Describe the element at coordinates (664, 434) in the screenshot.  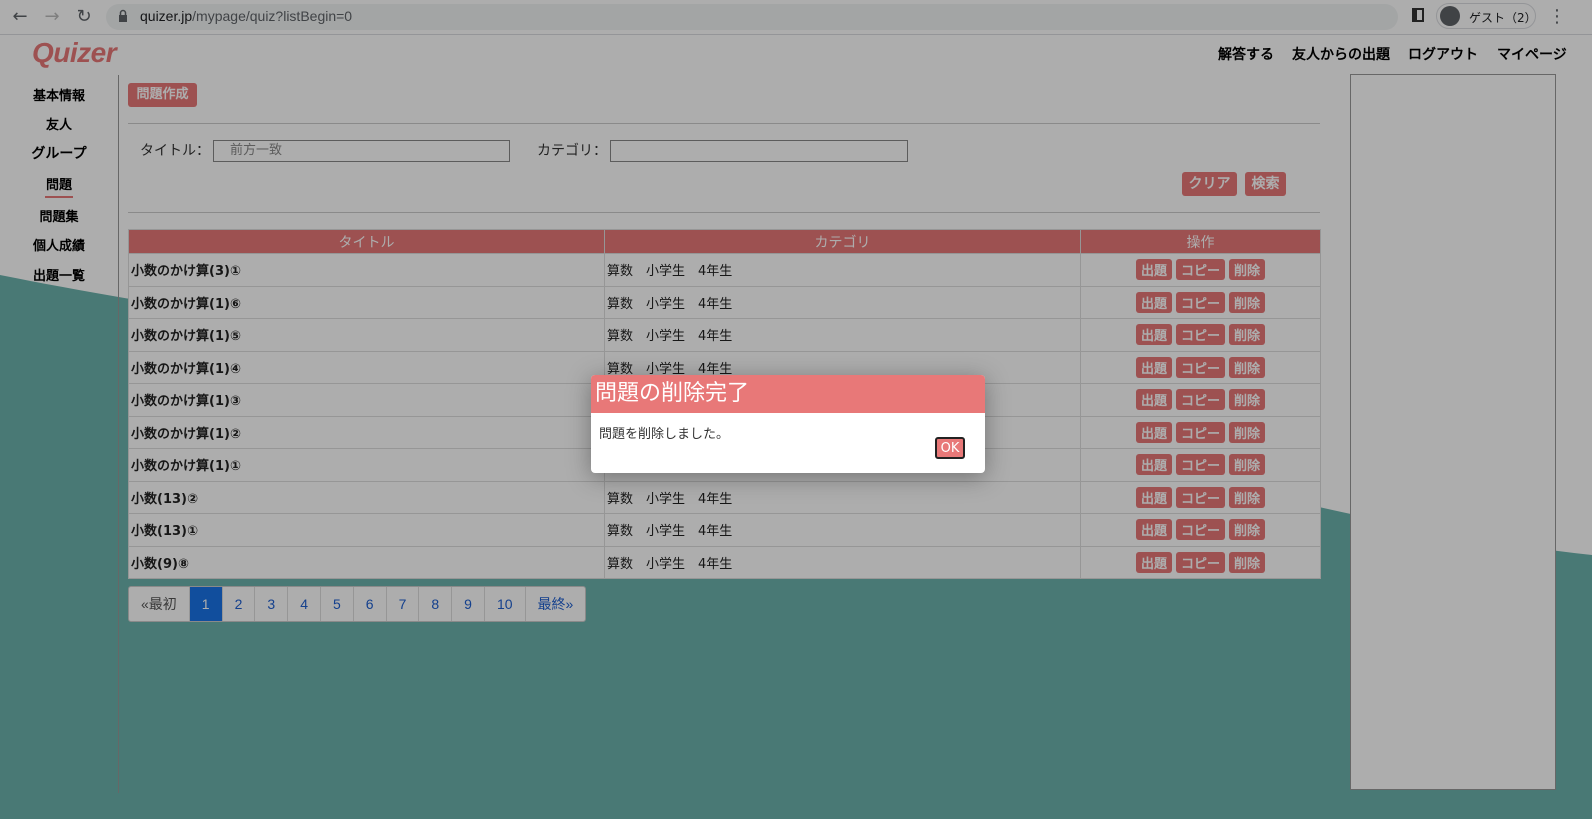
I see `dialog-message: 問題を削除しました。` at that location.